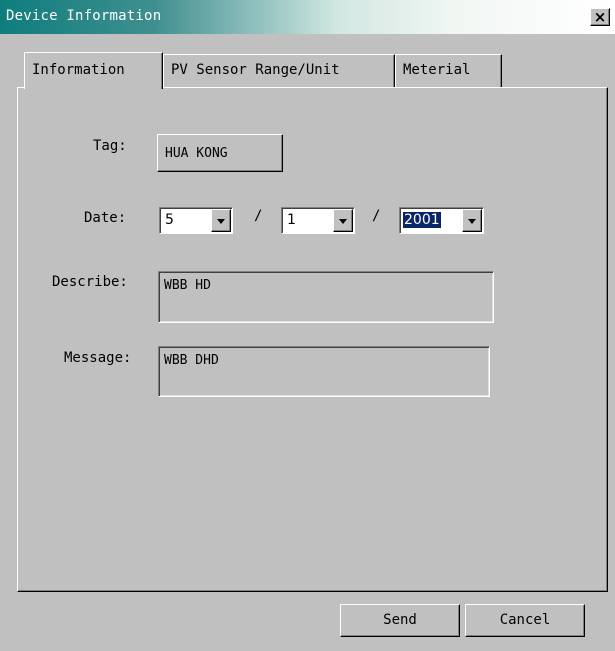  What do you see at coordinates (255, 70) in the screenshot?
I see `tab-label: PV Sensor Range/Unit` at bounding box center [255, 70].